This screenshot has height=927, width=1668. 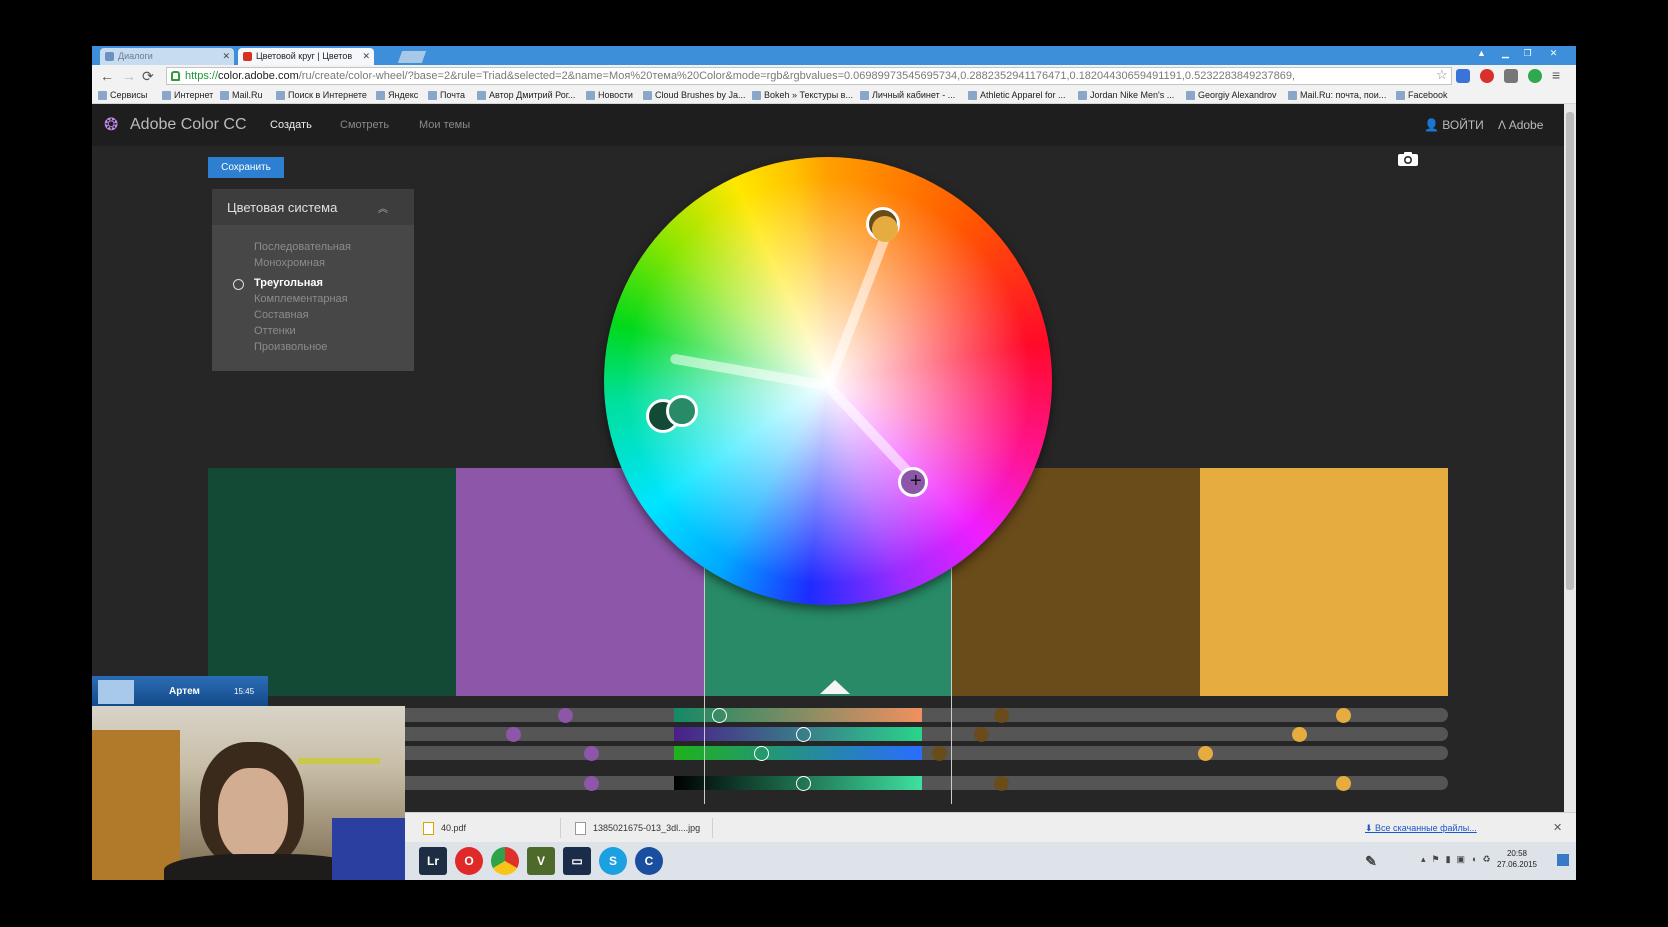 What do you see at coordinates (916, 481) in the screenshot?
I see `crosshair-cursor-icon: +` at bounding box center [916, 481].